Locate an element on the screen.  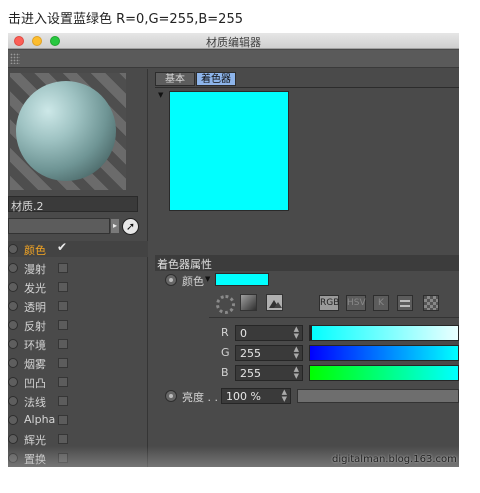
divider is located at coordinates (334, 317).